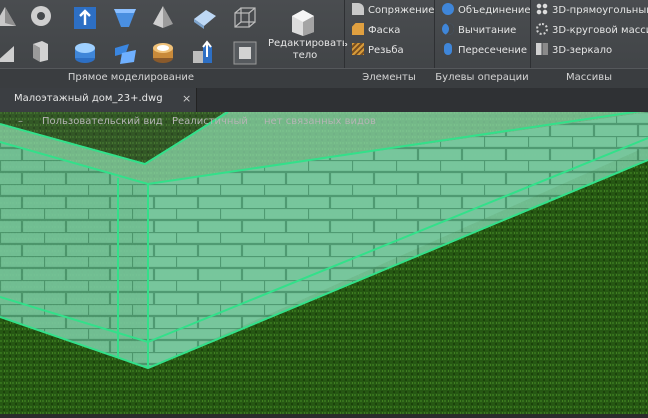 The image size is (648, 418). Describe the element at coordinates (205, 17) in the screenshot. I see `box-icon` at that location.